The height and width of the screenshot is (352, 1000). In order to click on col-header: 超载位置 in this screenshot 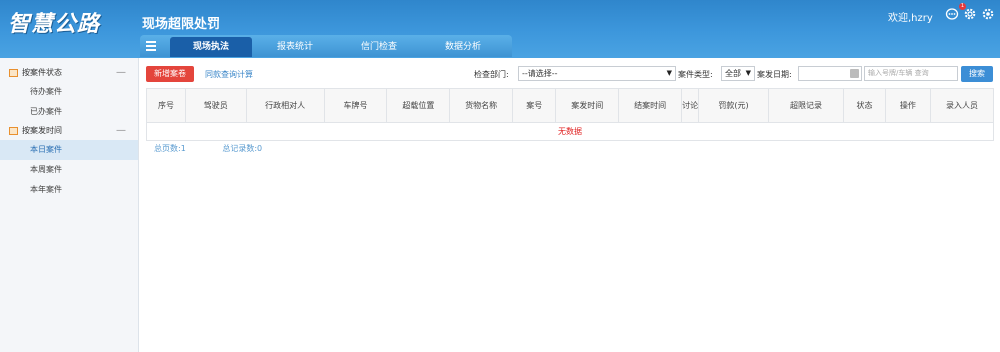, I will do `click(418, 105)`.